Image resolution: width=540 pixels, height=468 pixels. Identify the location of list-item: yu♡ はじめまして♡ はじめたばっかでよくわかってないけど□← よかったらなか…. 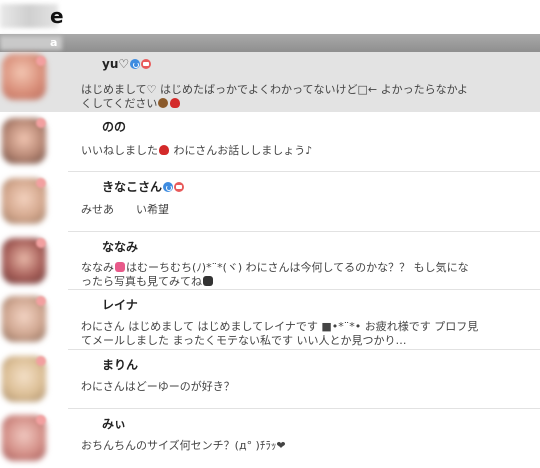
(270, 82).